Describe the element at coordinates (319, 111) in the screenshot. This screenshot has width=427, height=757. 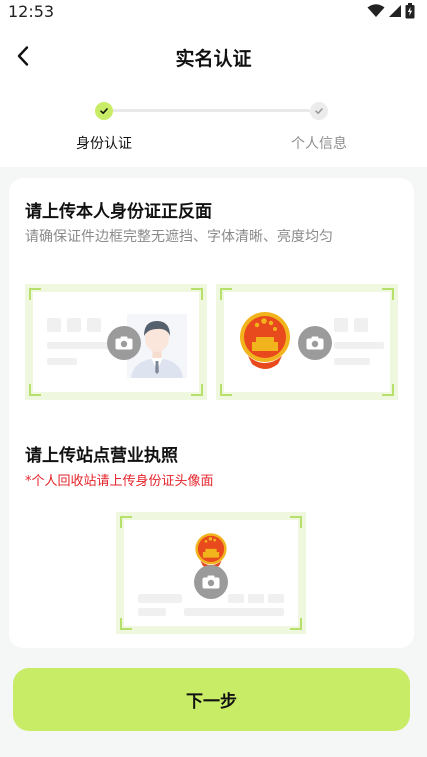
I see `step-2-check-icon` at that location.